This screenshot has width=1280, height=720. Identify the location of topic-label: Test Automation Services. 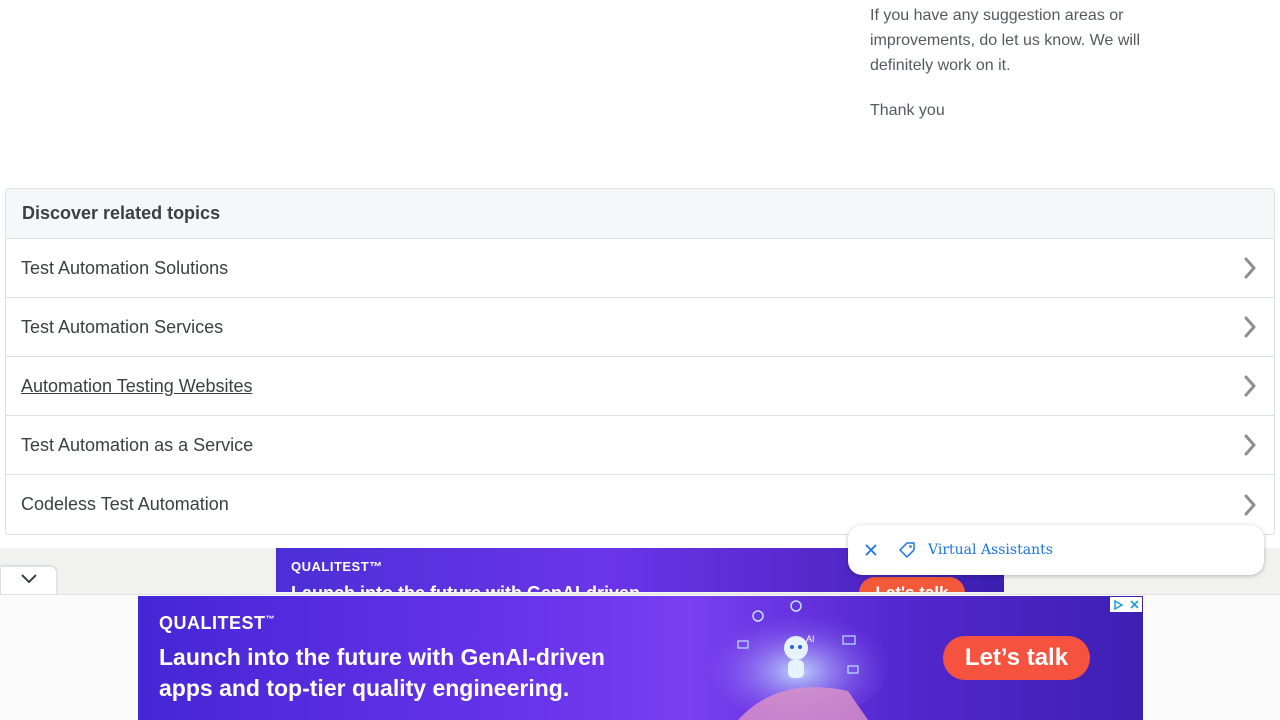
(122, 326).